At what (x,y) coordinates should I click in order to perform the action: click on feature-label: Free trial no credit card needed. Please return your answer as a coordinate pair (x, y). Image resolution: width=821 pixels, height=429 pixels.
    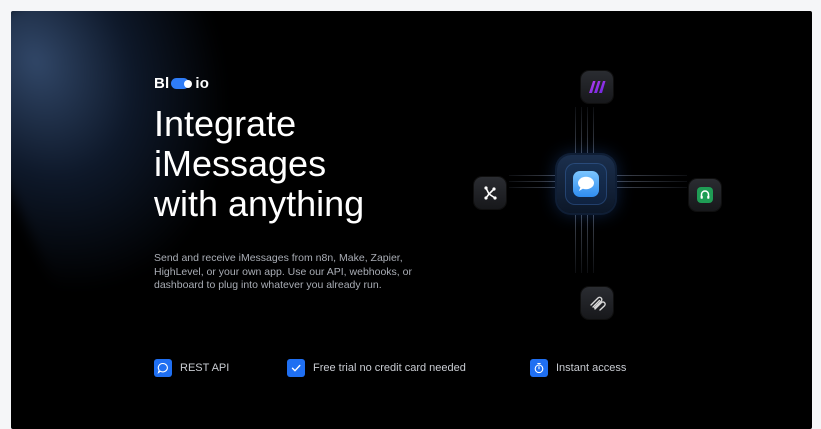
    Looking at the image, I should click on (389, 368).